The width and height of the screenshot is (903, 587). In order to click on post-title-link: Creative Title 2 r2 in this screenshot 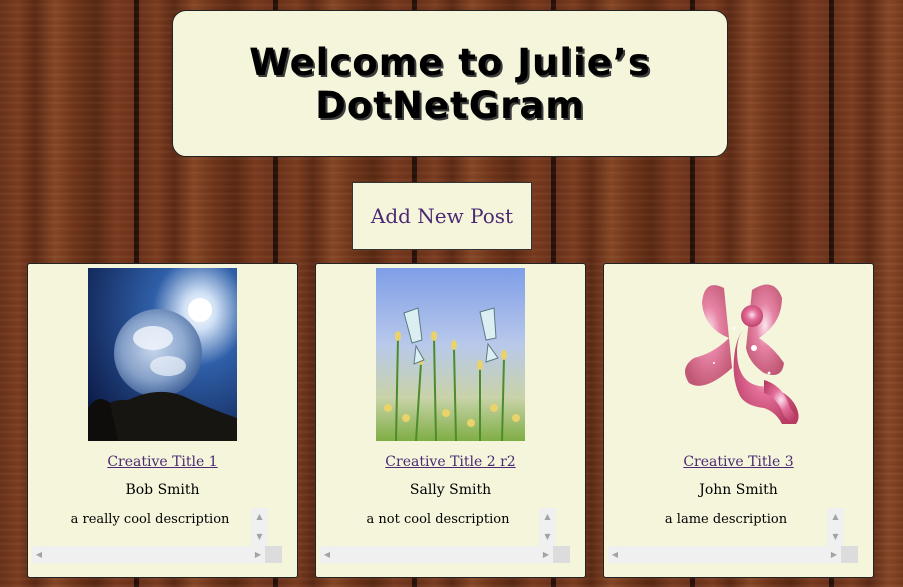, I will do `click(450, 462)`.